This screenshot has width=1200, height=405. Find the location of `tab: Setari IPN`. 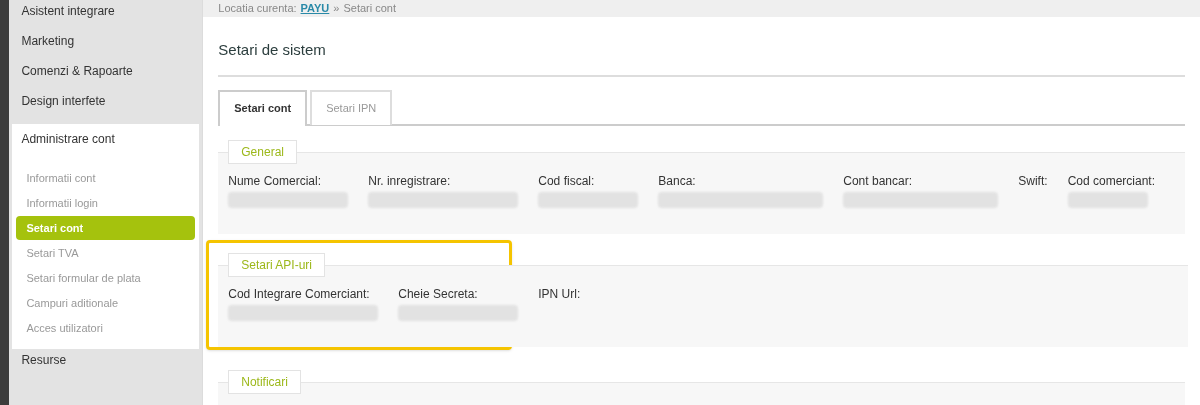

tab: Setari IPN is located at coordinates (351, 107).